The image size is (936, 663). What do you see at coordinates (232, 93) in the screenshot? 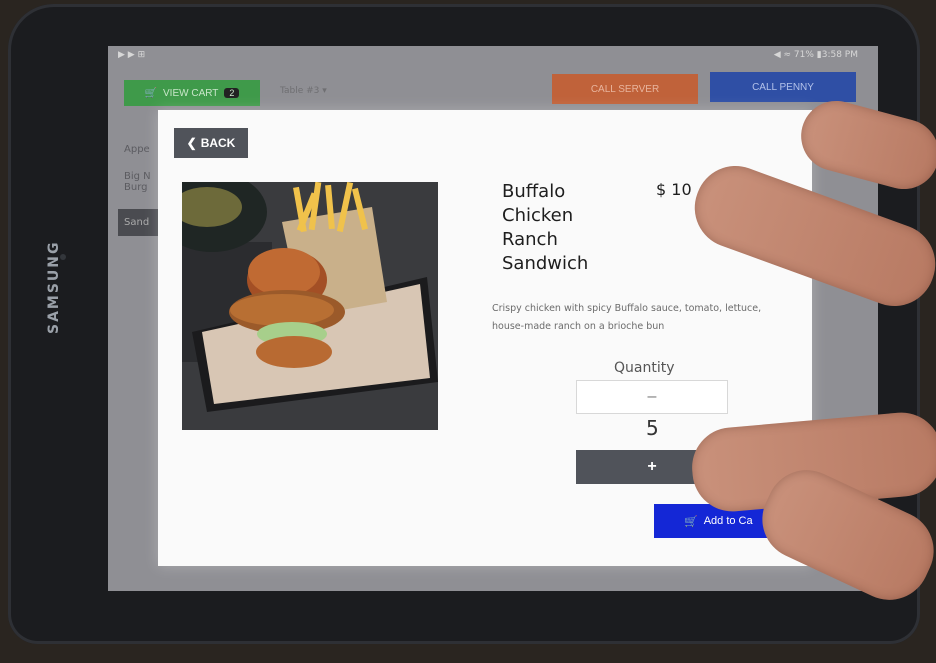
I see `cart-count-badge: 2` at bounding box center [232, 93].